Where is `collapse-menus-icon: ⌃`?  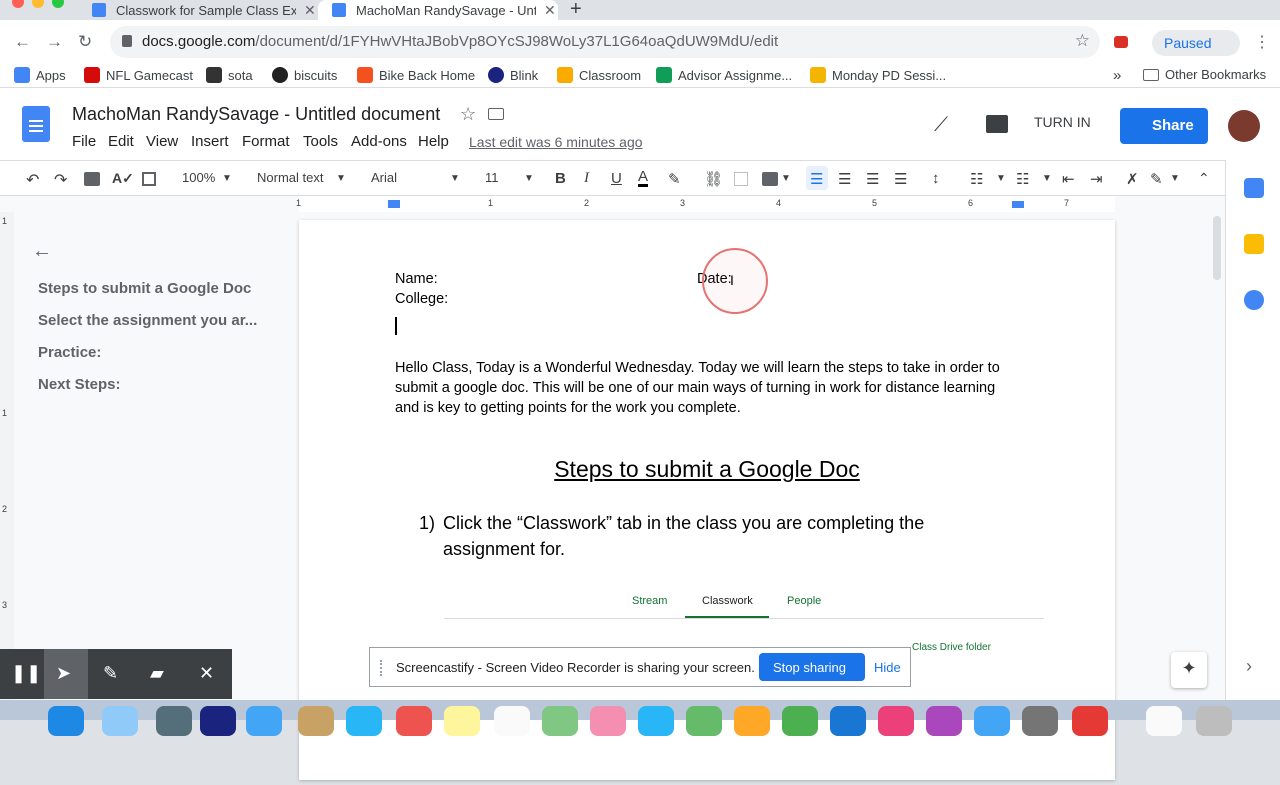
collapse-menus-icon: ⌃ is located at coordinates (1204, 178).